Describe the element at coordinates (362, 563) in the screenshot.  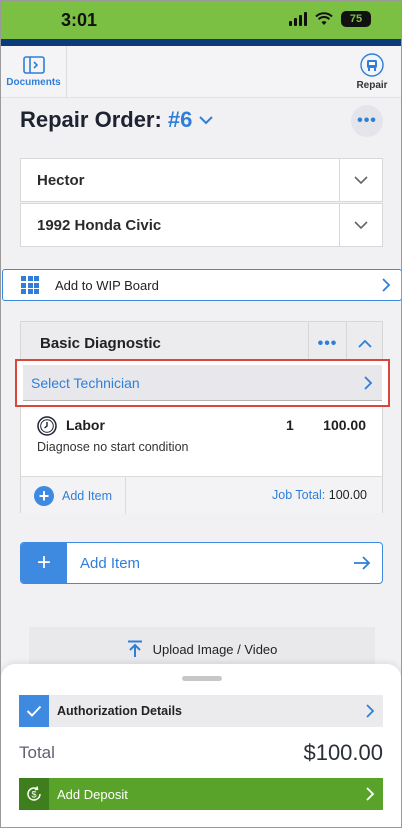
I see `arrow-right-icon` at that location.